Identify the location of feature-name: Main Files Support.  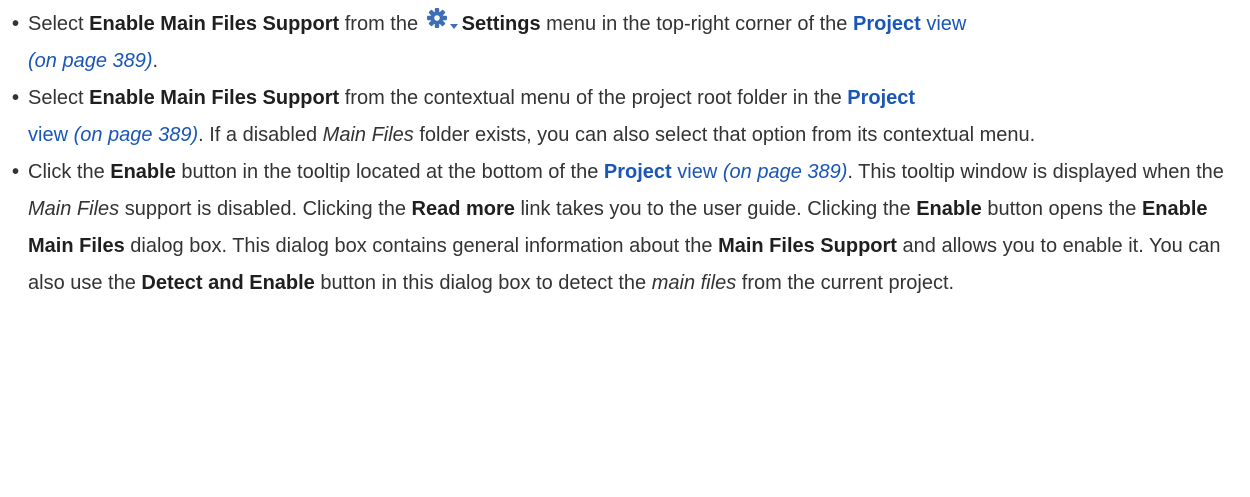
(807, 246).